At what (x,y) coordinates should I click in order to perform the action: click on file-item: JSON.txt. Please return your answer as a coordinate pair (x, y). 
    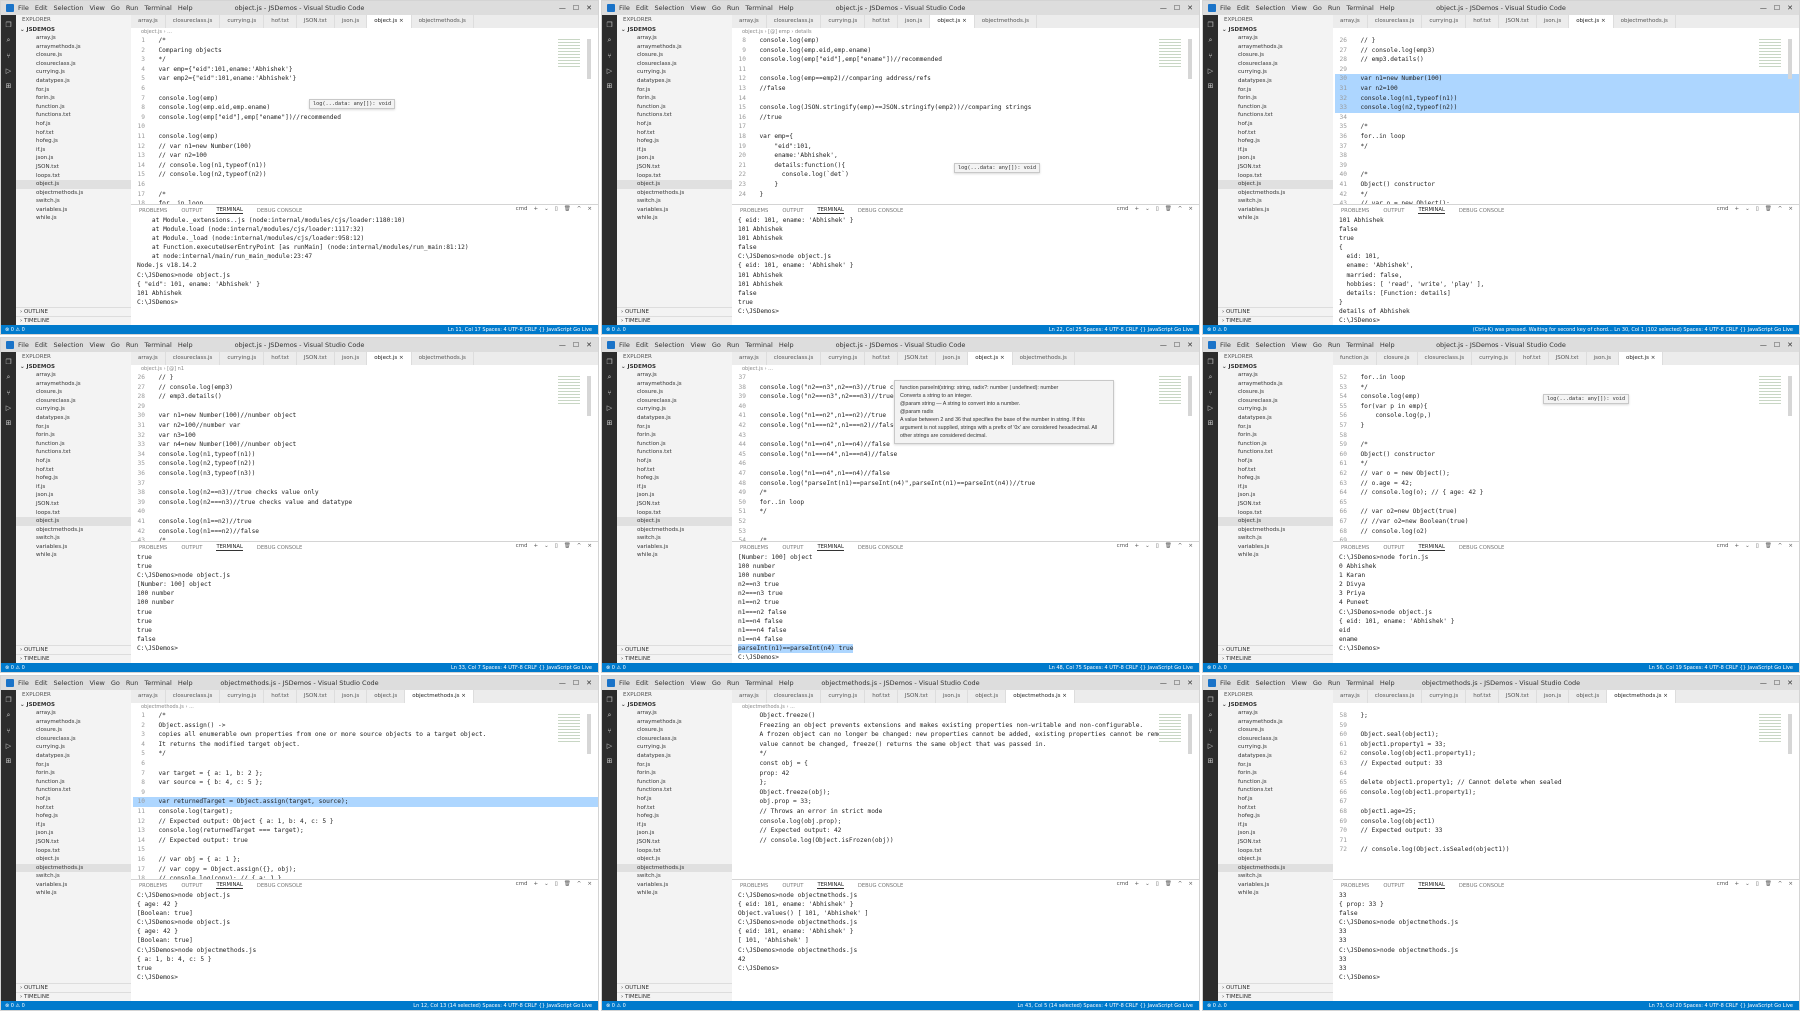
    Looking at the image, I should click on (73, 504).